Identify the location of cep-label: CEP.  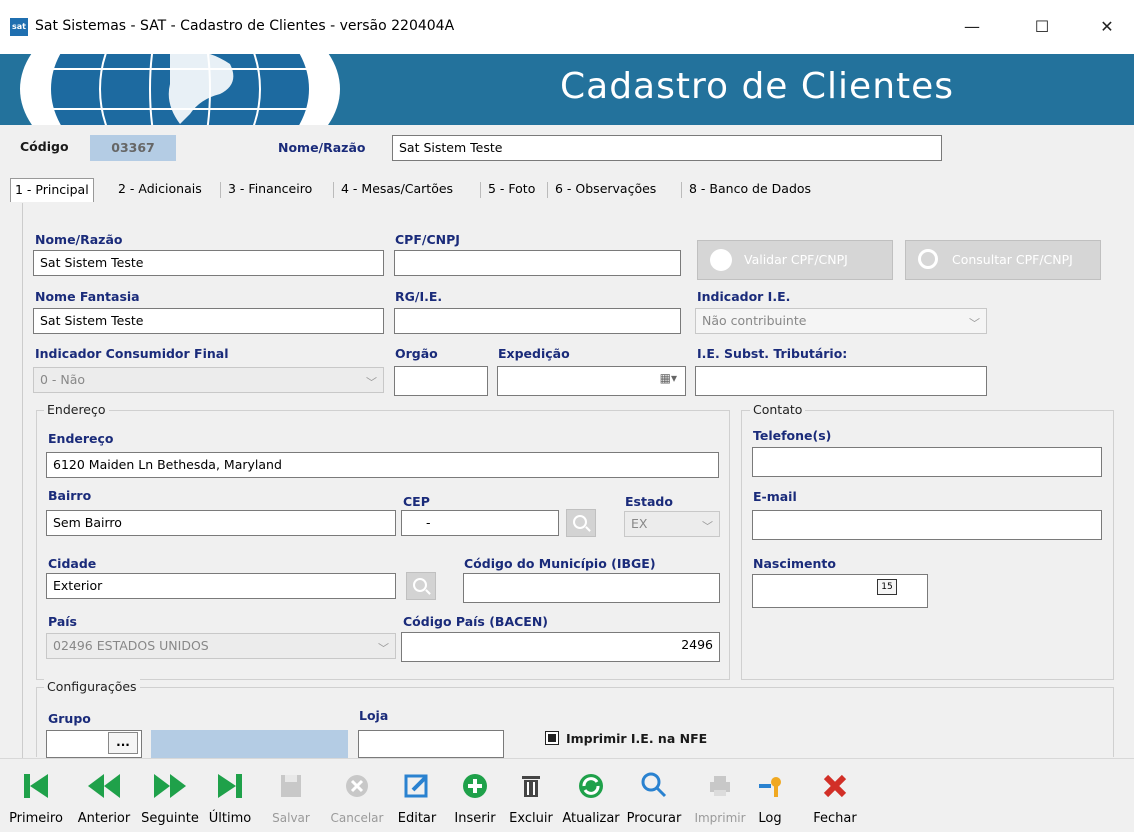
(416, 501).